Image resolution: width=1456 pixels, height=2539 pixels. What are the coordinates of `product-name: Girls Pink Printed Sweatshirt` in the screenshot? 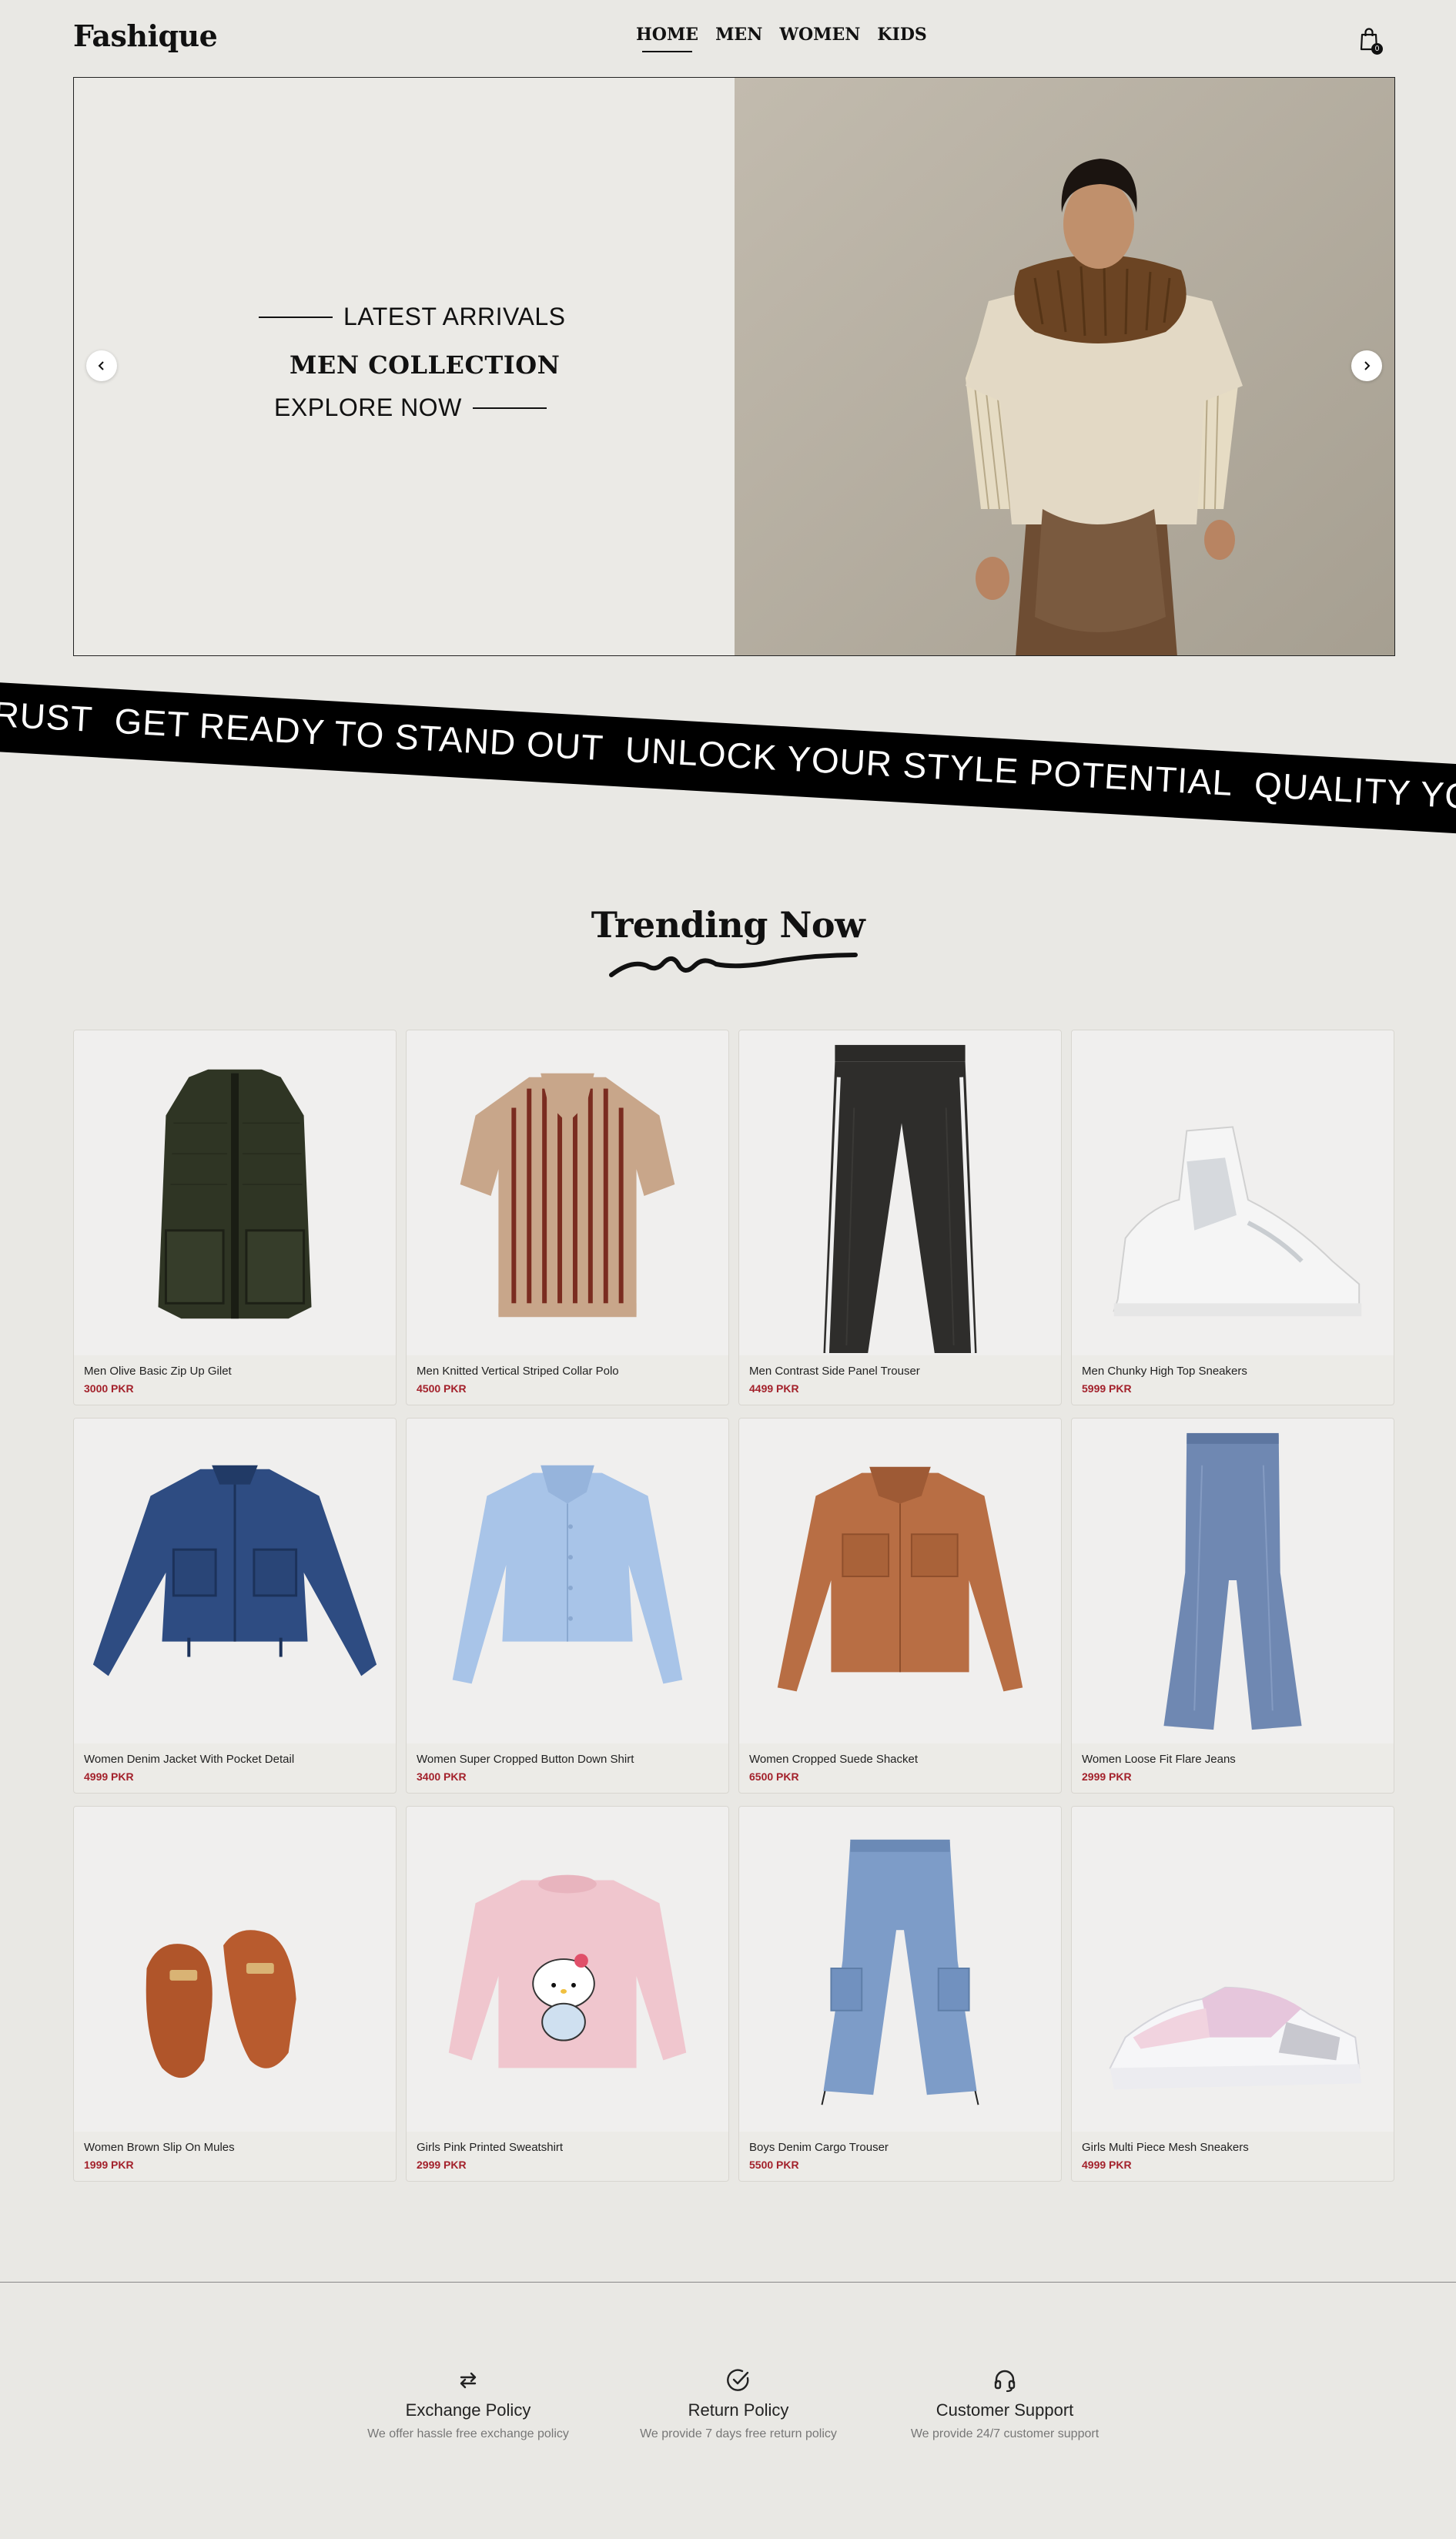 It's located at (491, 2147).